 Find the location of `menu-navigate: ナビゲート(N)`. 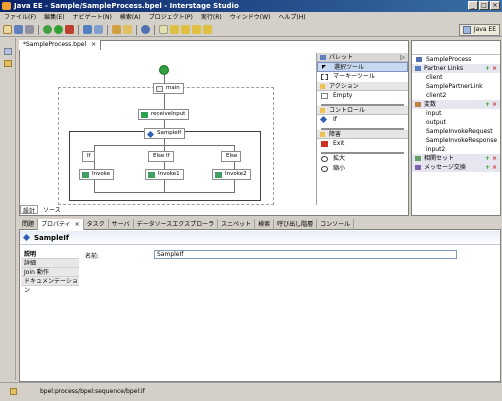

menu-navigate: ナビゲート(N) is located at coordinates (92, 17).